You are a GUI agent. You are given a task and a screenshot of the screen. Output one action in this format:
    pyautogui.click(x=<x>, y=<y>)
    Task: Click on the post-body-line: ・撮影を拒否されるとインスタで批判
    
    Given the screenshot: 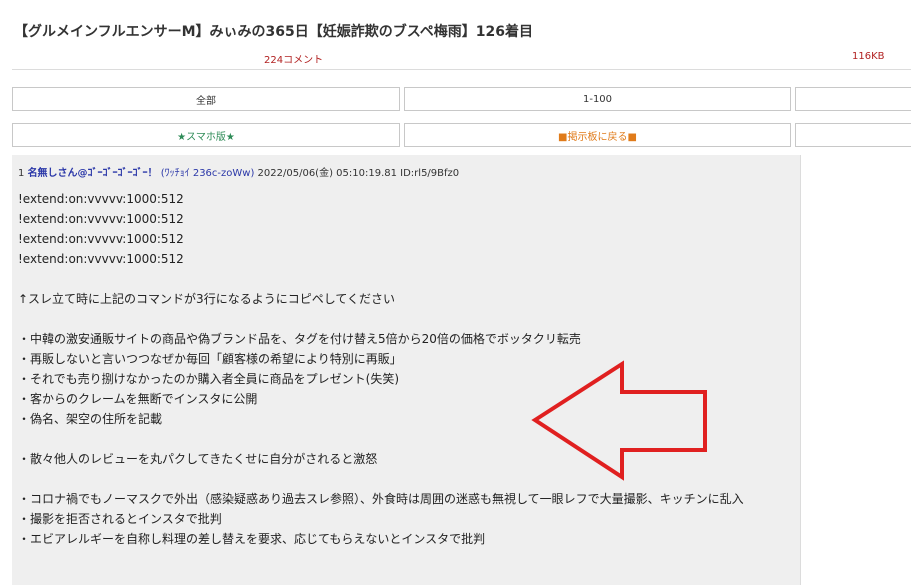 What is the action you would take?
    pyautogui.click(x=120, y=519)
    